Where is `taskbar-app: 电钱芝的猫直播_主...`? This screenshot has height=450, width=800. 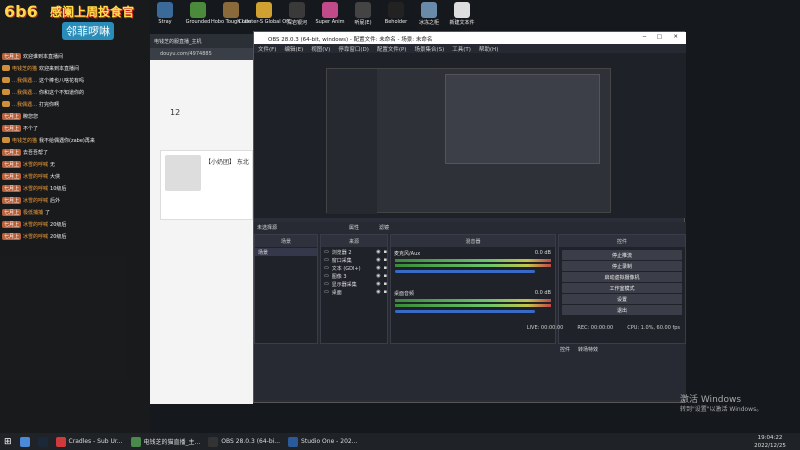
taskbar-app: 电钱芝的猫直播_主... is located at coordinates (166, 441).